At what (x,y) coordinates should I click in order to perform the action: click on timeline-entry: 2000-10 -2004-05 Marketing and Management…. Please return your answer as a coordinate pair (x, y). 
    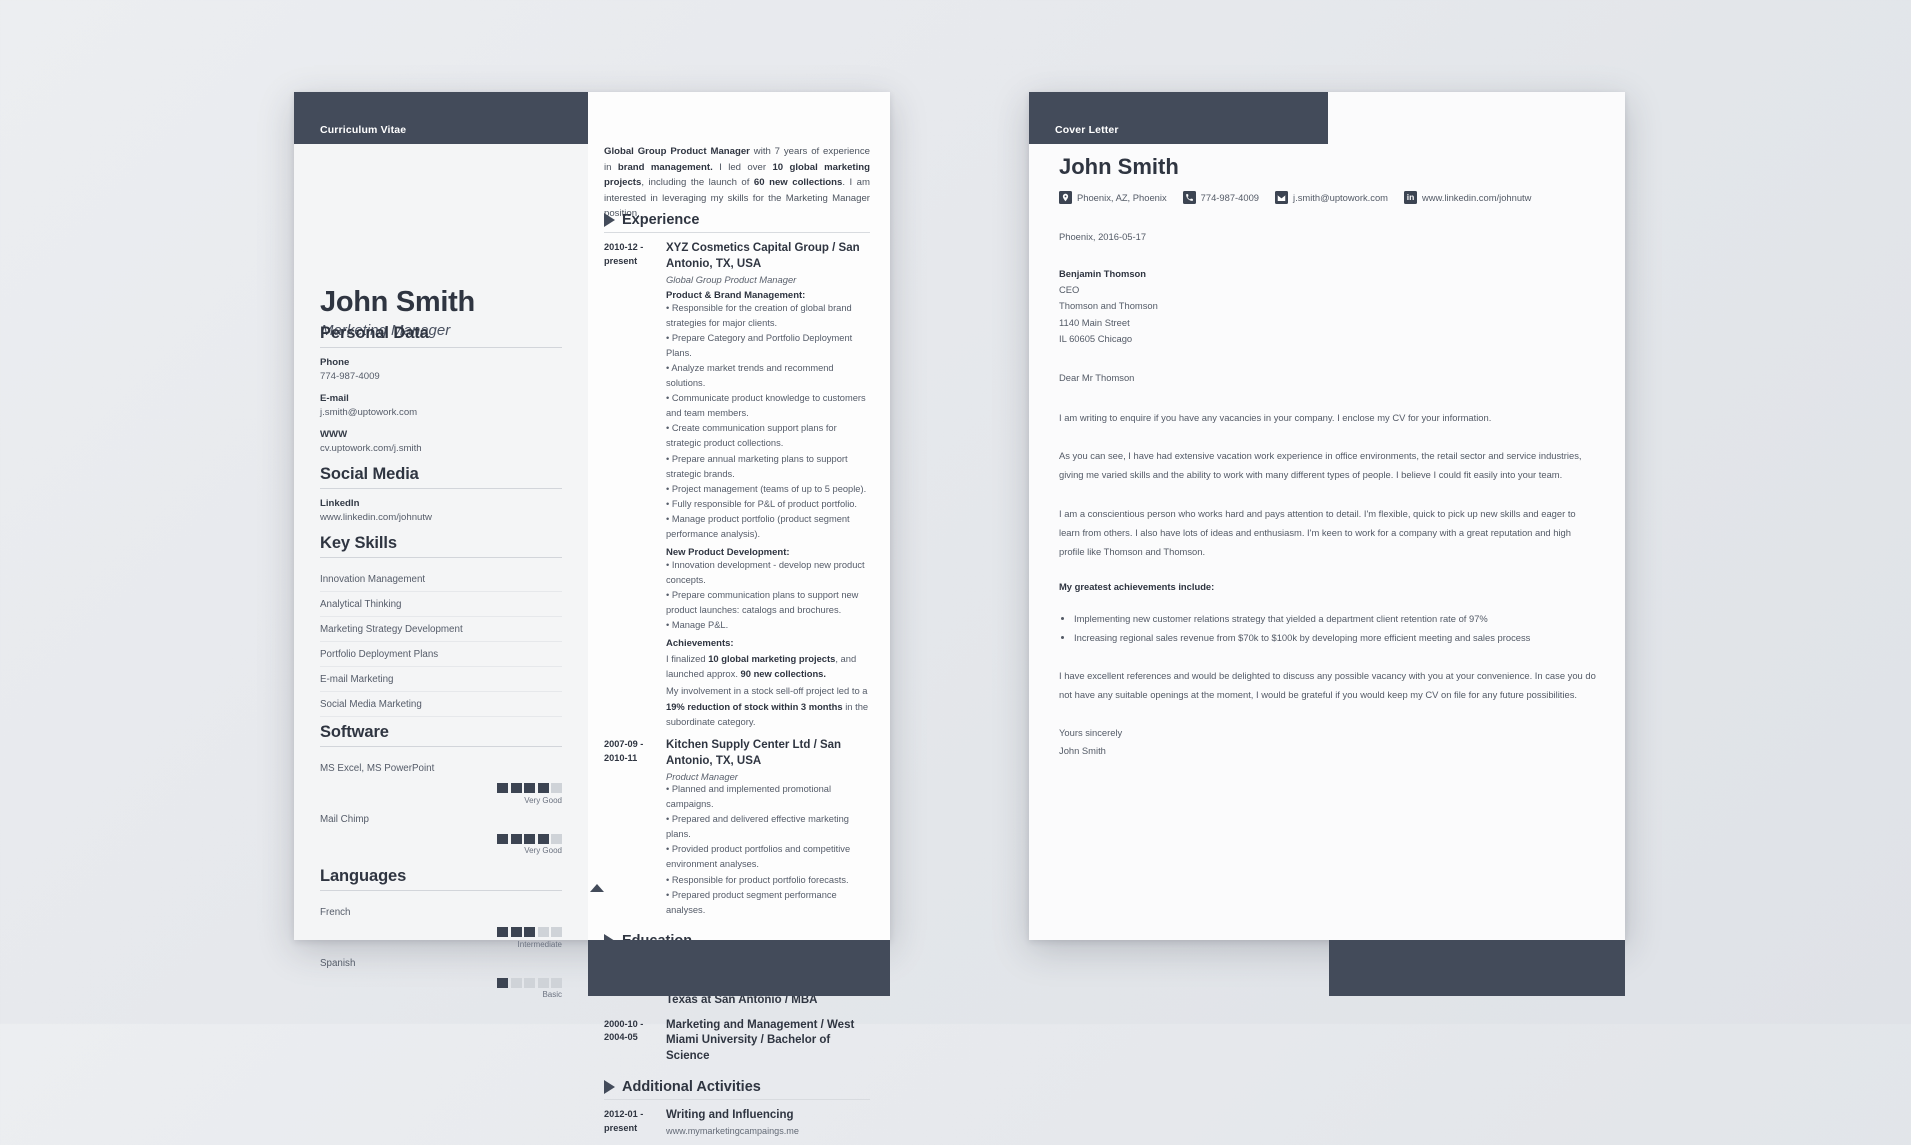
    Looking at the image, I should click on (737, 1041).